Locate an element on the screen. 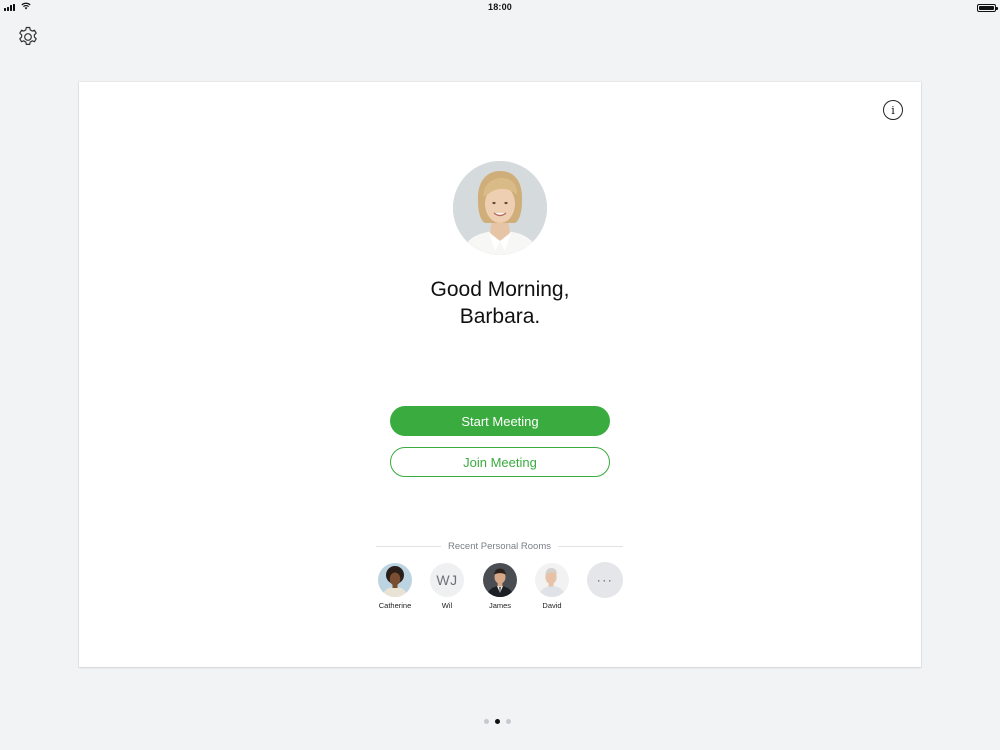  info-button: i is located at coordinates (893, 110).